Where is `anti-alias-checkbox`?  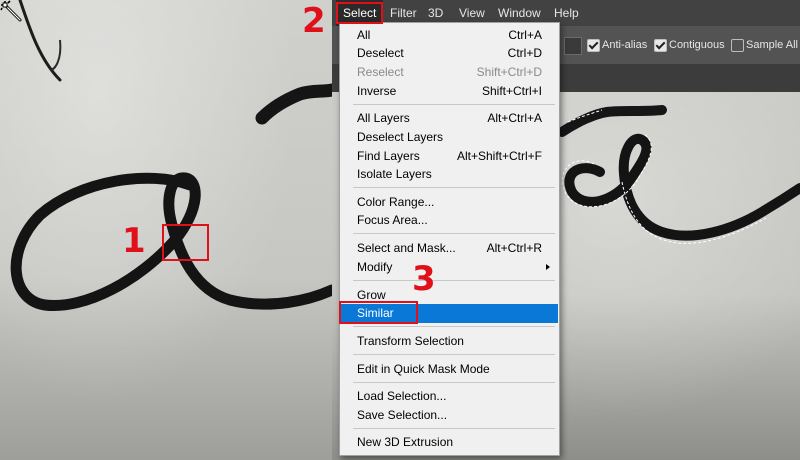 anti-alias-checkbox is located at coordinates (593, 45).